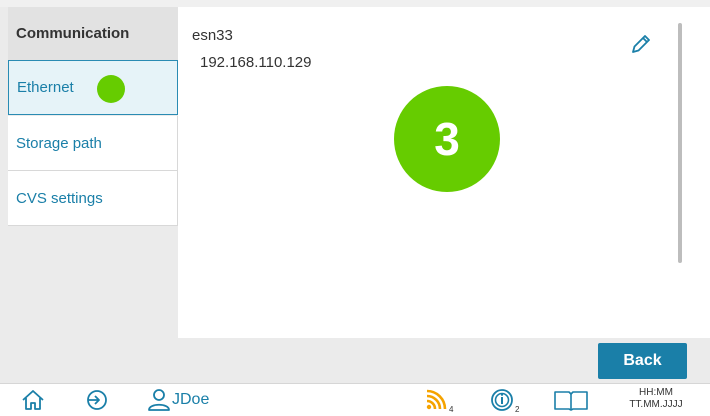 The height and width of the screenshot is (416, 710). I want to click on scrollbar, so click(680, 143).